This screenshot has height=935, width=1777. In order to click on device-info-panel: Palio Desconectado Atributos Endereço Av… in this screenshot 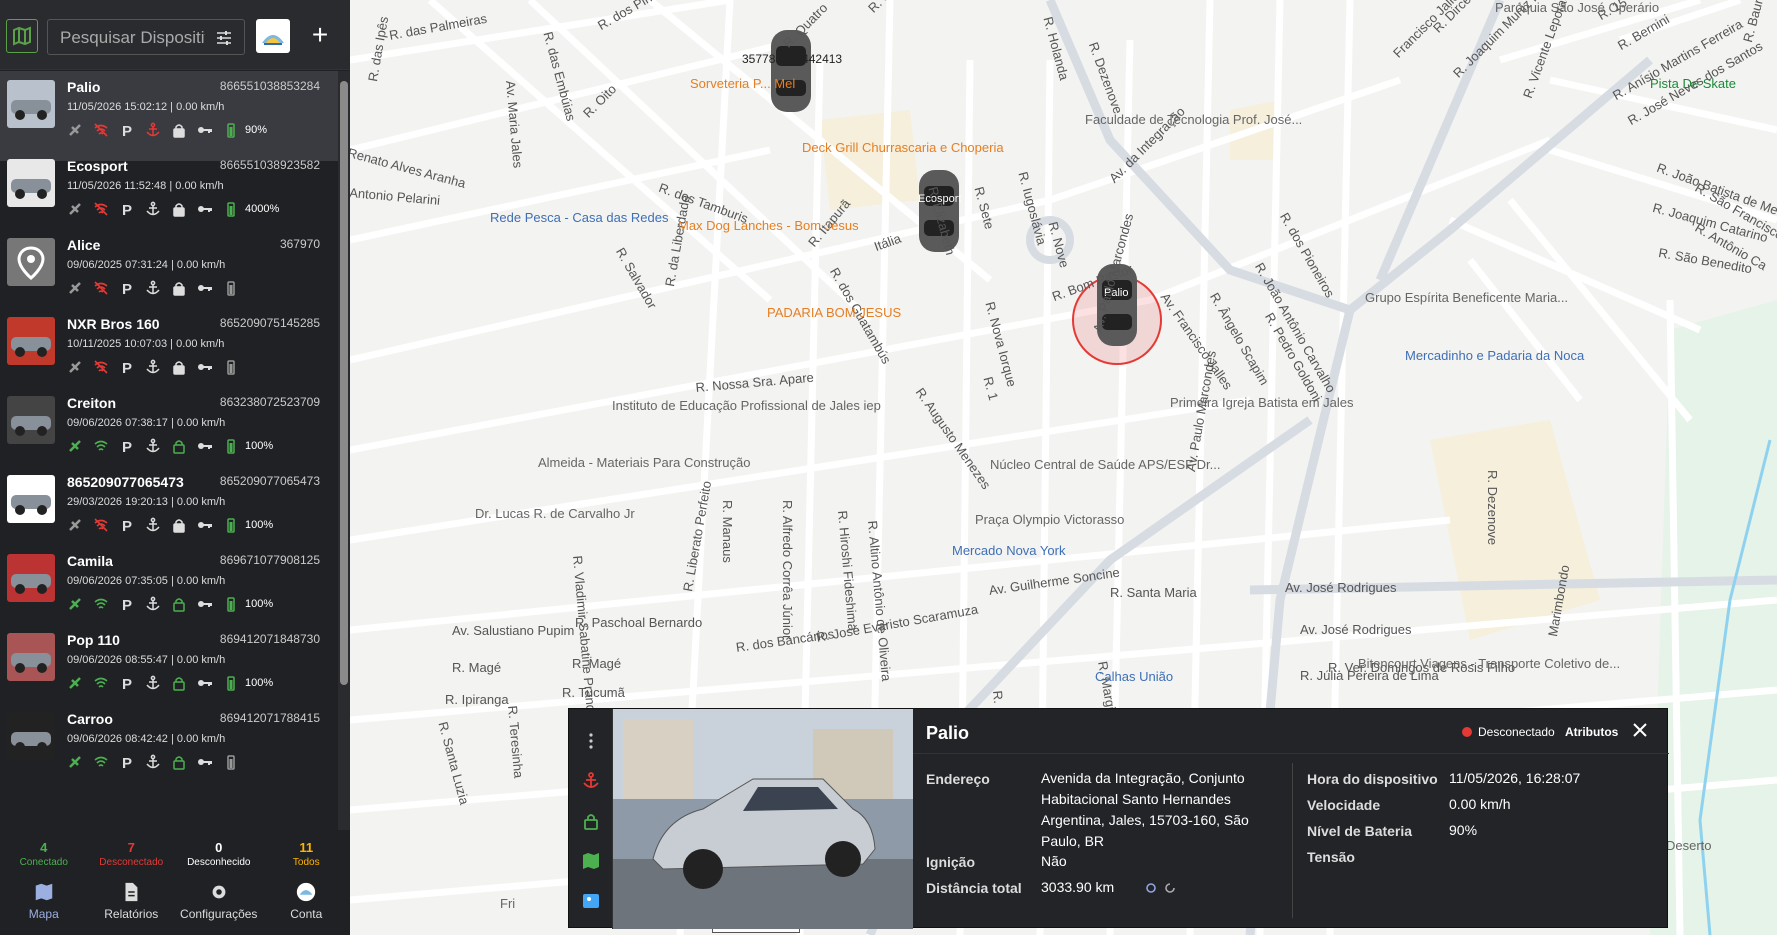, I will do `click(1118, 818)`.